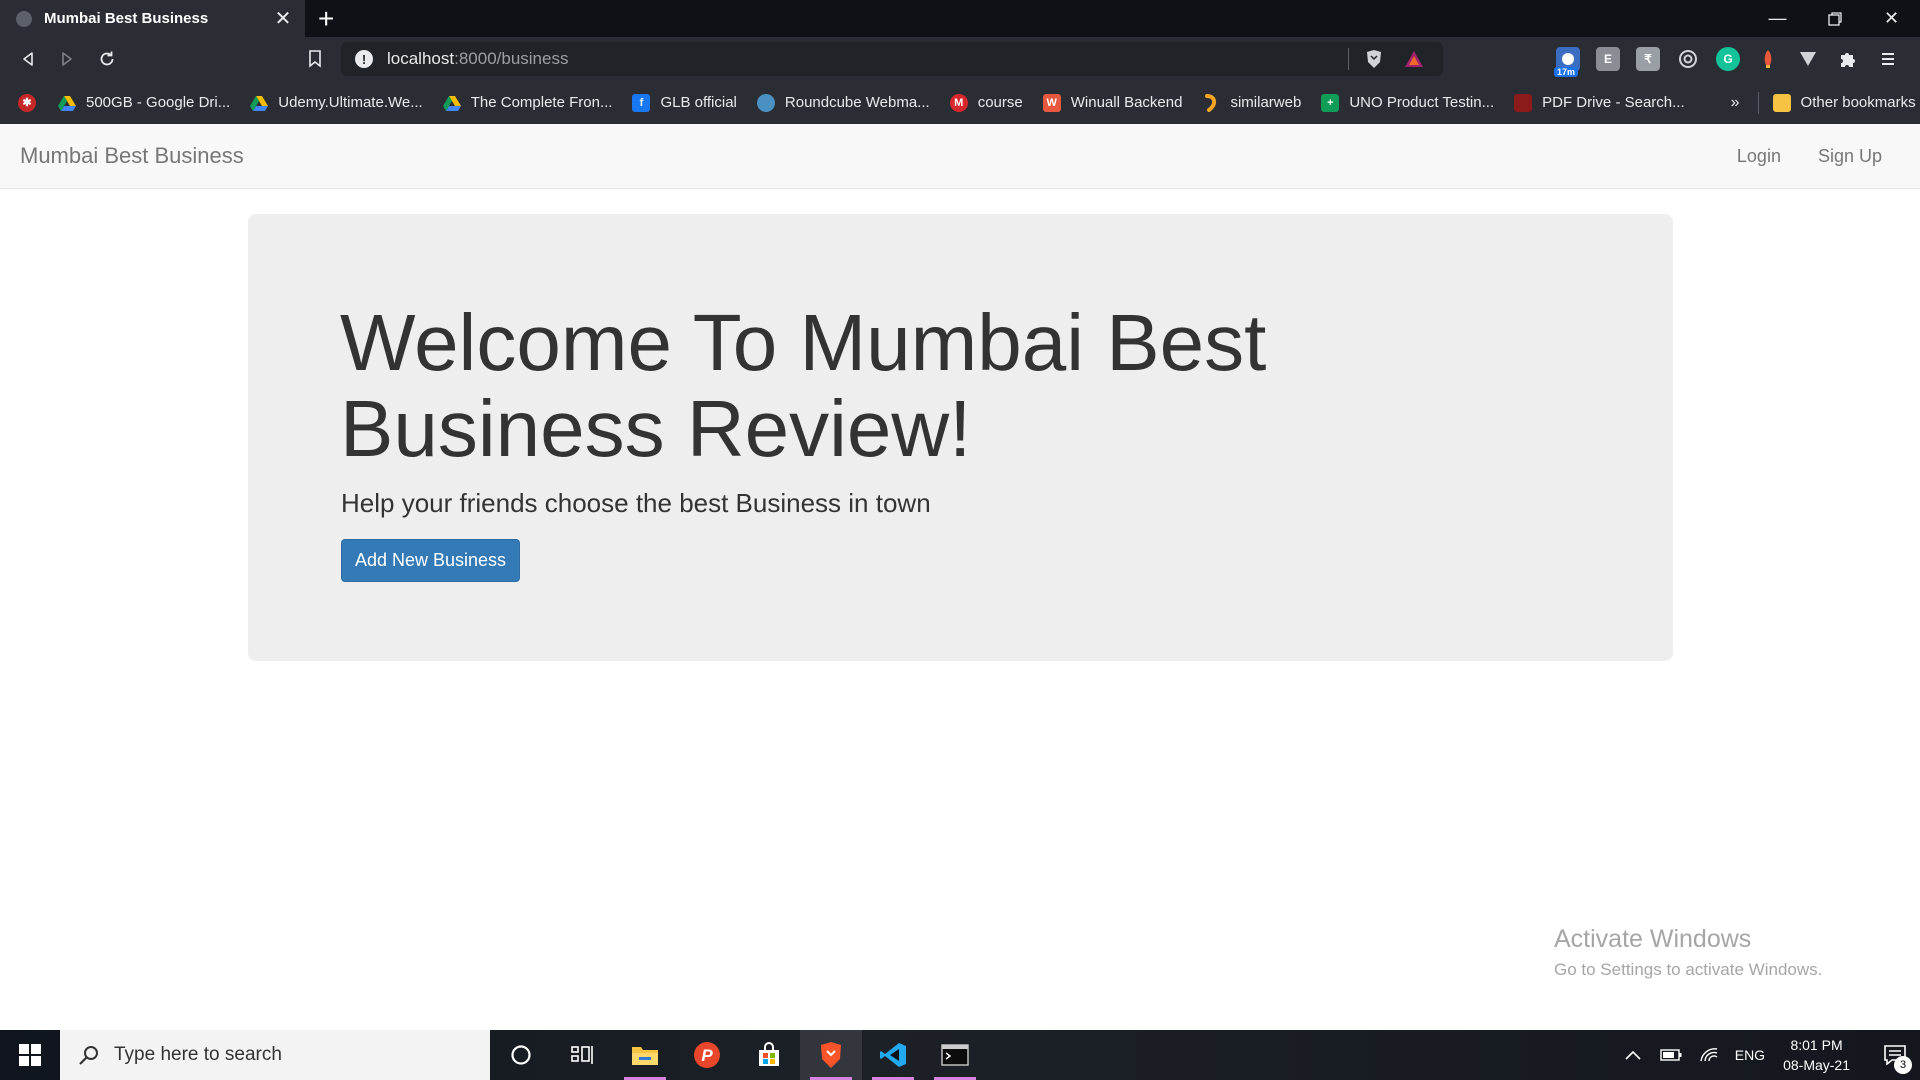 This screenshot has height=1080, width=1920. What do you see at coordinates (1688, 59) in the screenshot?
I see `target-extension-icon` at bounding box center [1688, 59].